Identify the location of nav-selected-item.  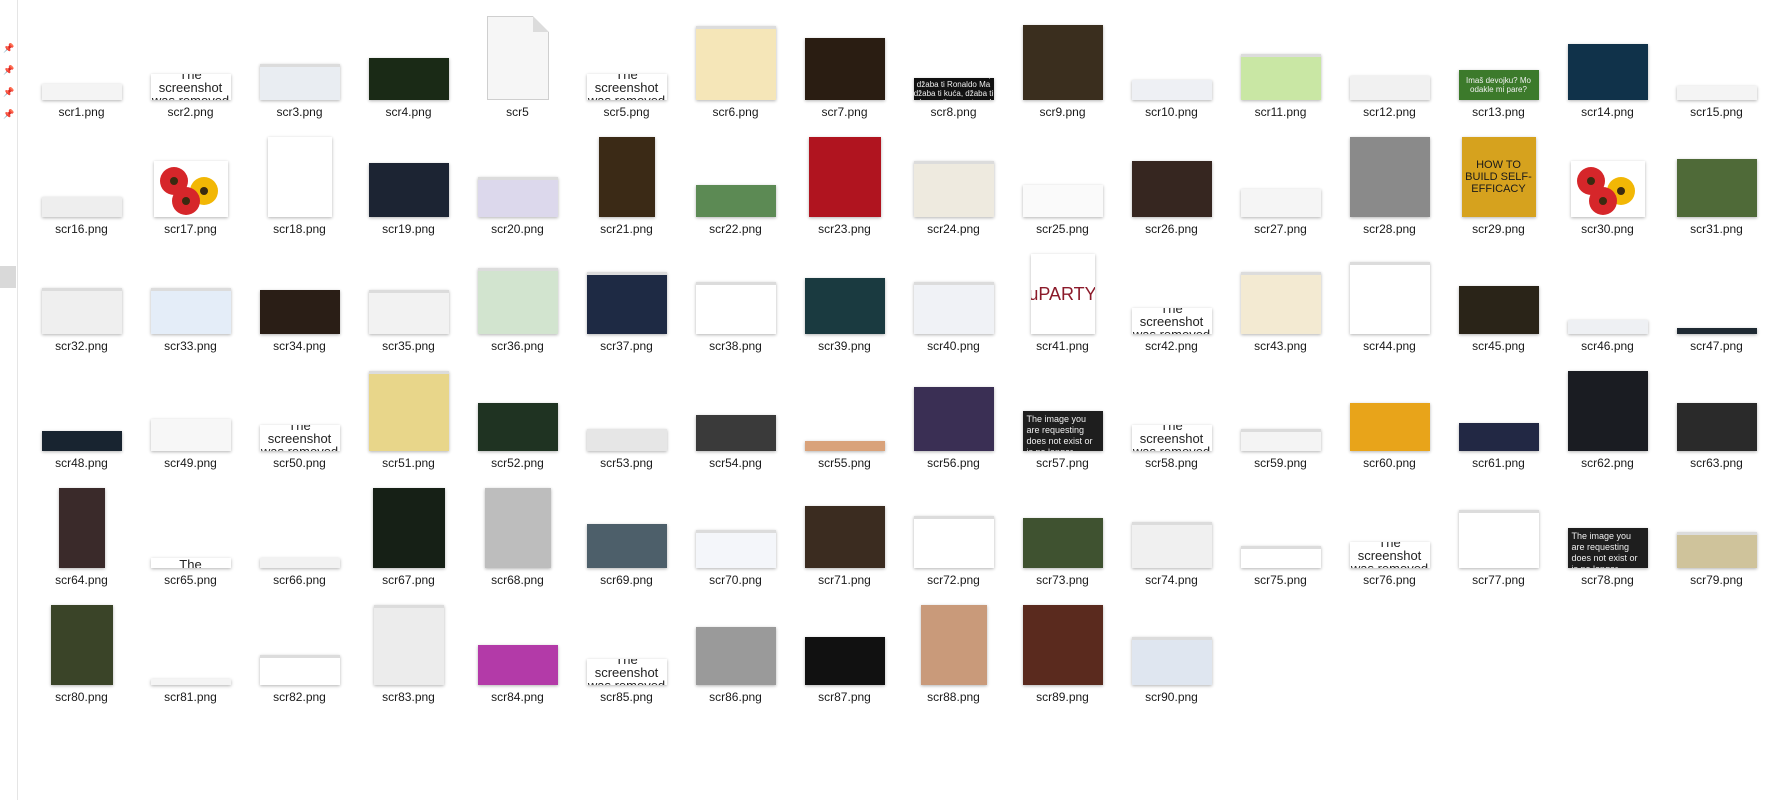
(8, 277).